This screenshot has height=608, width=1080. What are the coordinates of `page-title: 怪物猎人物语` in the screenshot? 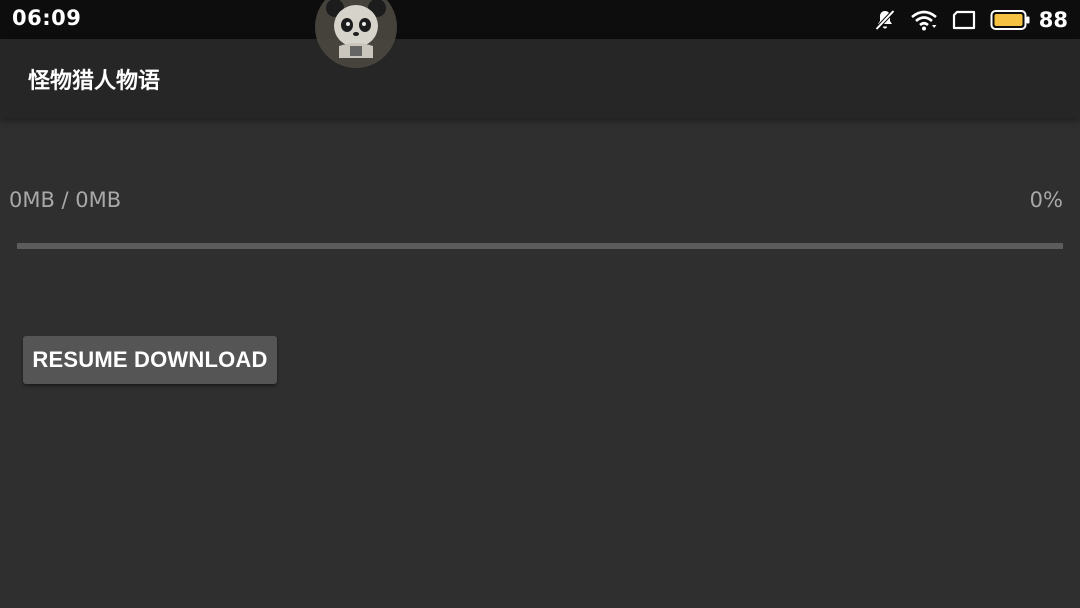 It's located at (94, 81).